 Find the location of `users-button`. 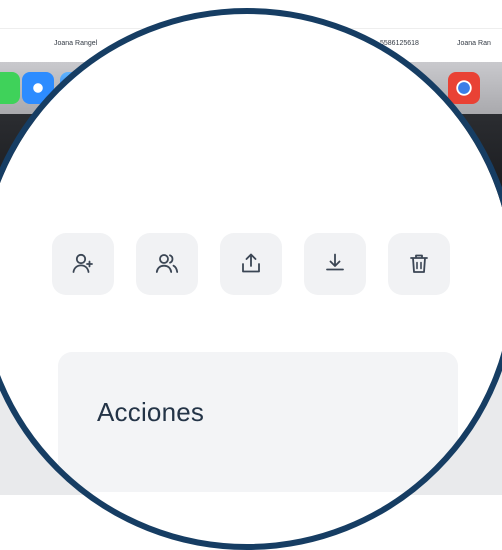

users-button is located at coordinates (167, 264).